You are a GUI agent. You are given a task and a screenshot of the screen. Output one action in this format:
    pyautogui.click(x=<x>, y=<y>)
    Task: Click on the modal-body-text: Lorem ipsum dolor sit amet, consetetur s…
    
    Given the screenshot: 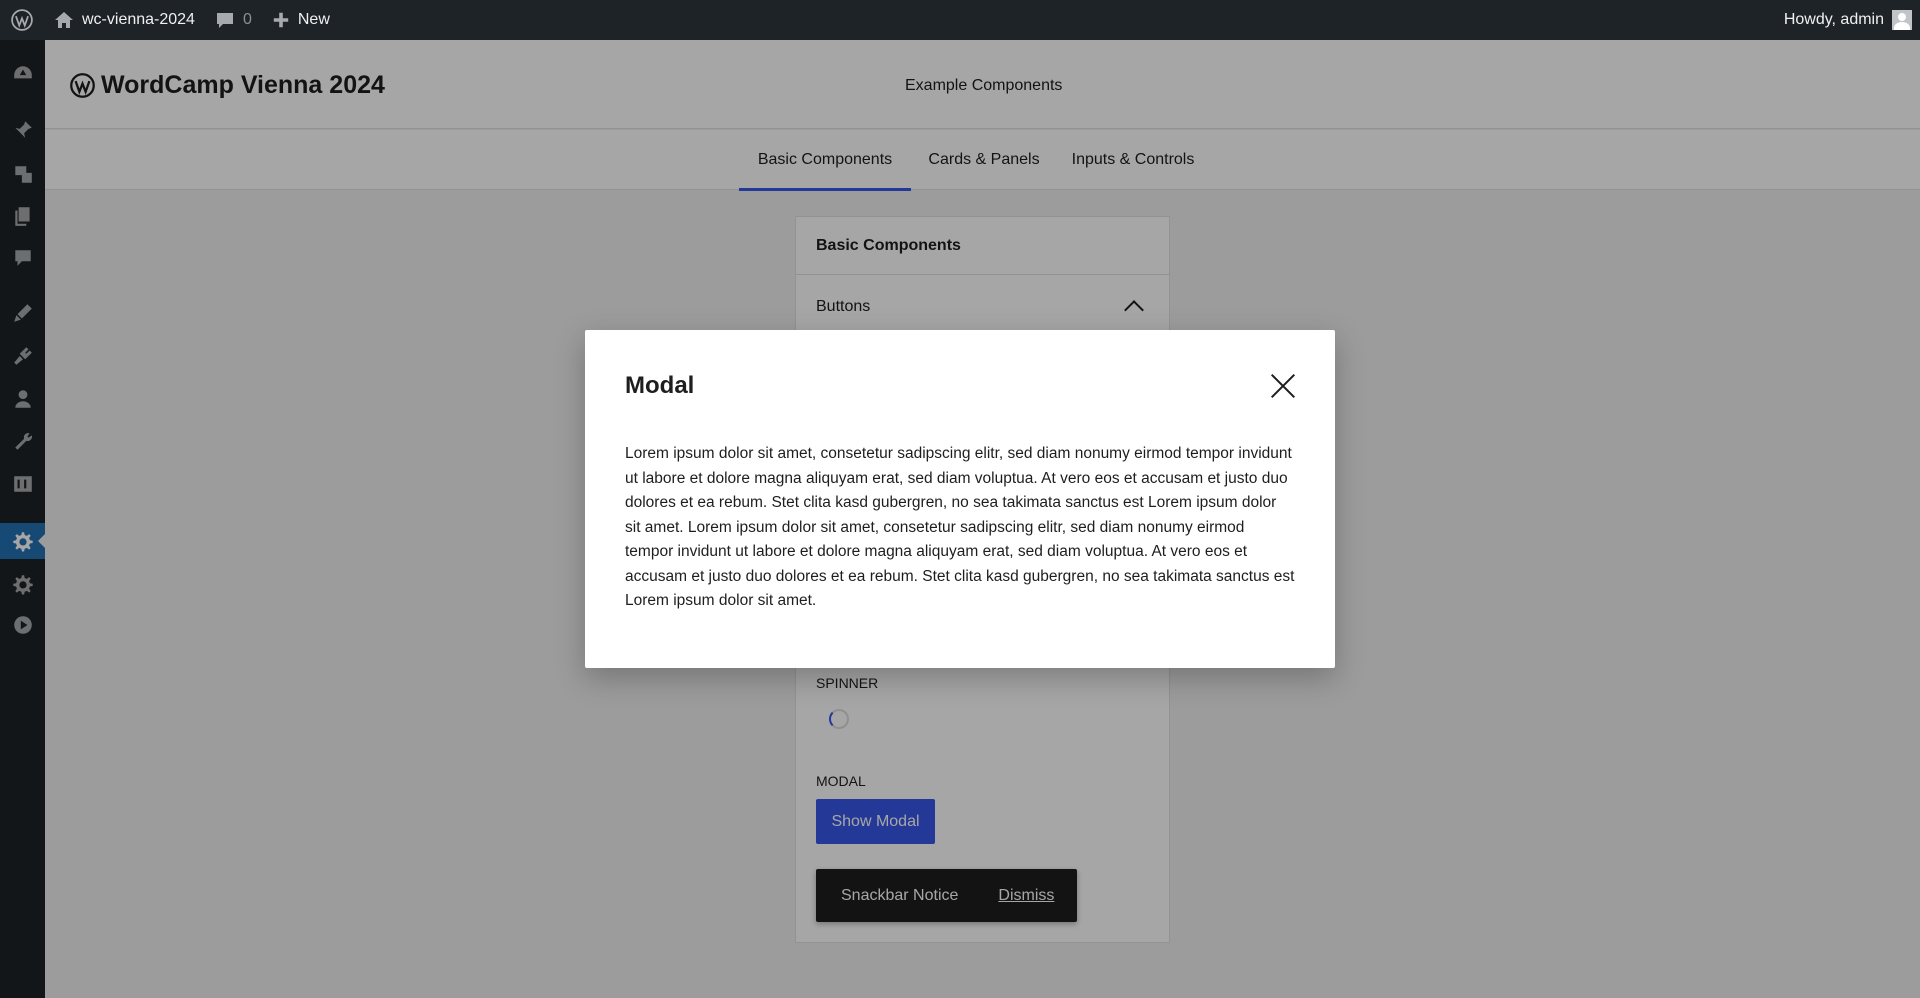 What is the action you would take?
    pyautogui.click(x=960, y=527)
    